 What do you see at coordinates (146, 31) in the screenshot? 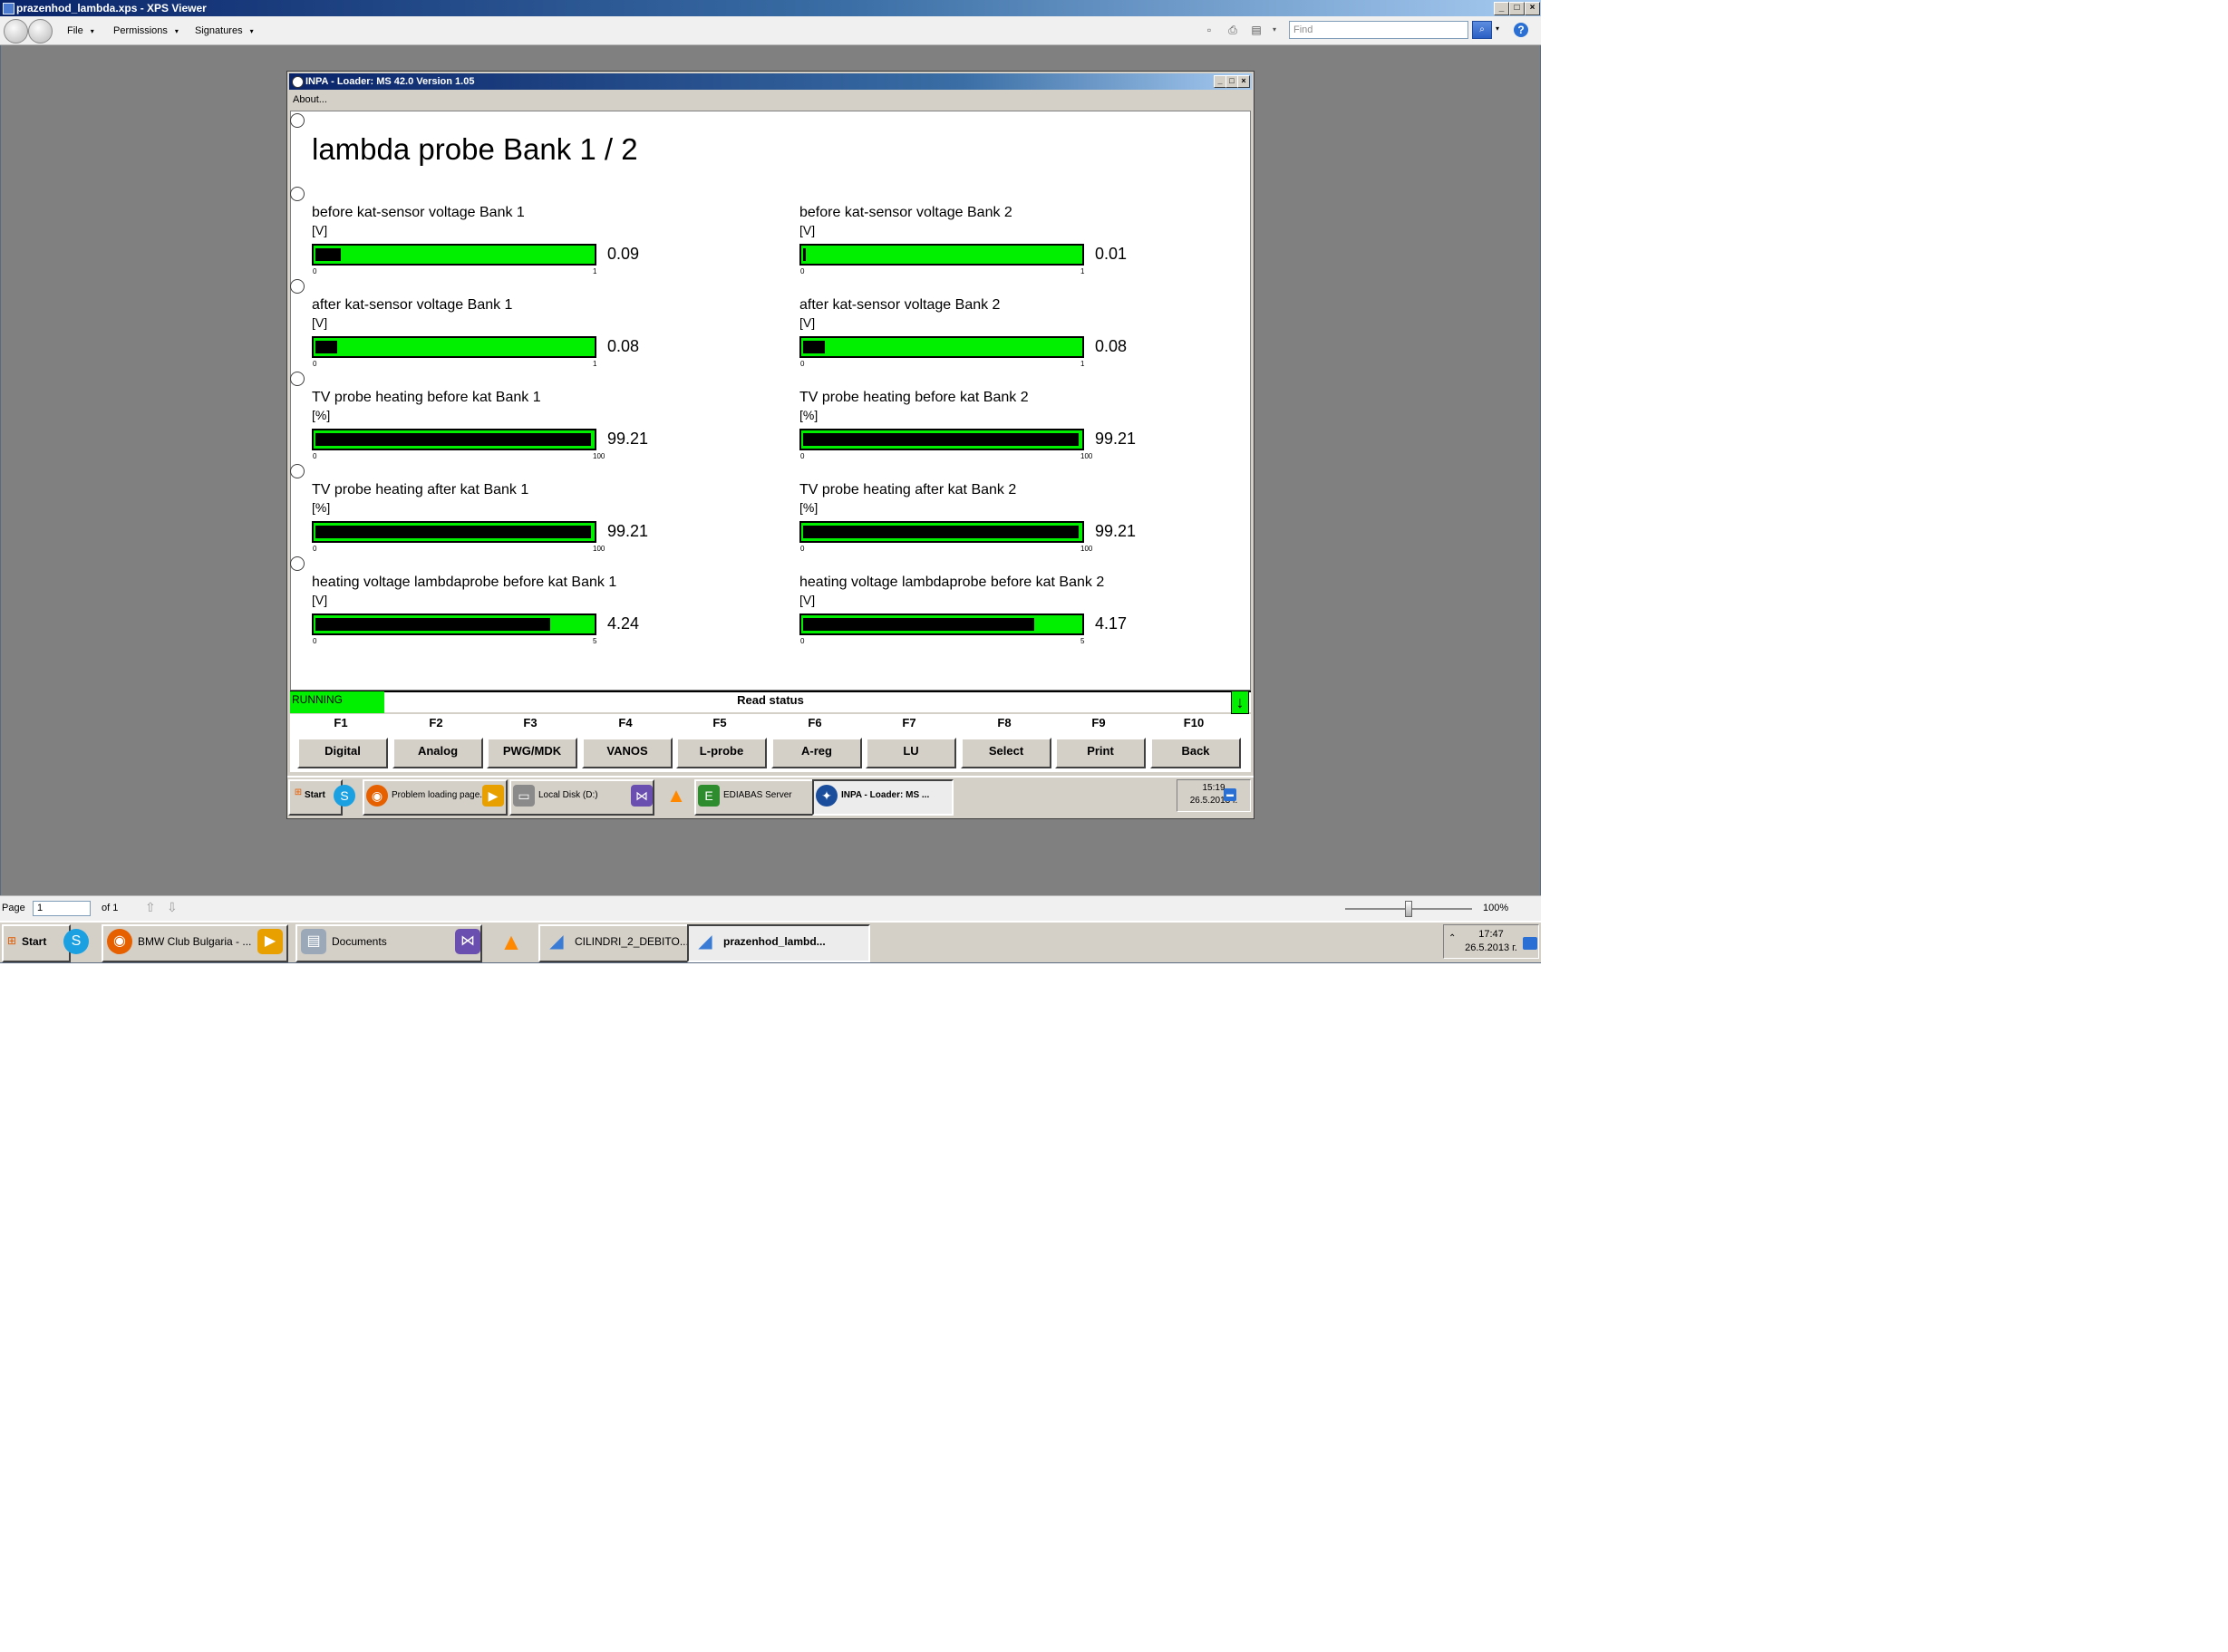
I see `menu-permissions: Permissions ▾` at bounding box center [146, 31].